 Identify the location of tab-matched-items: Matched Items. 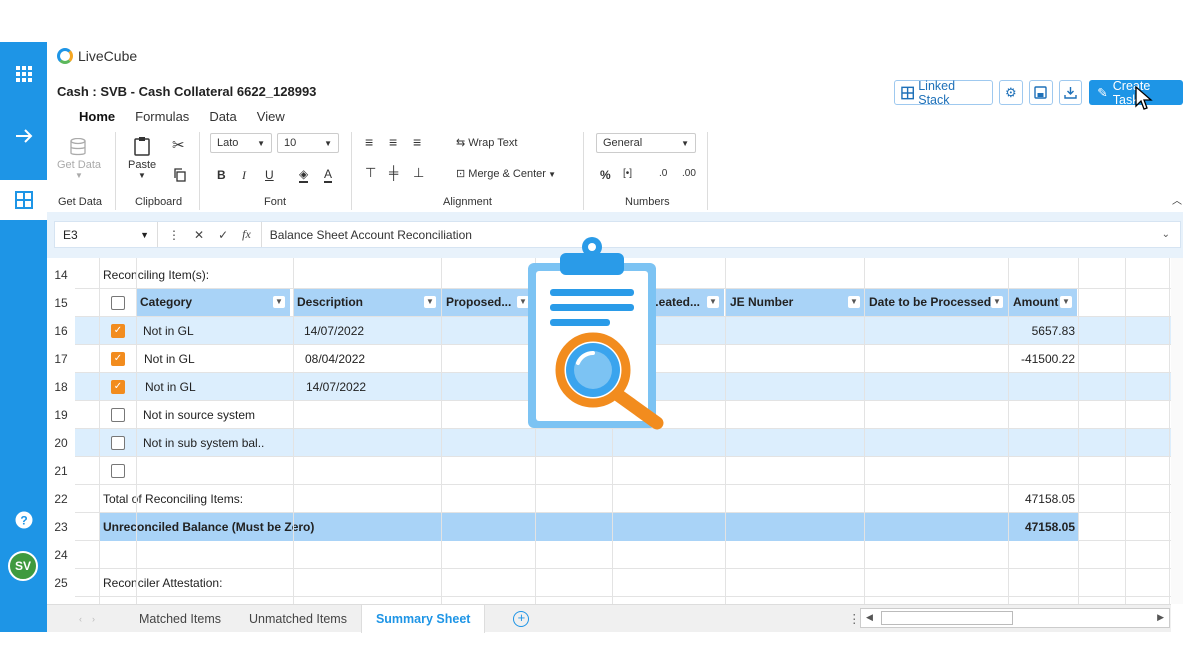
(180, 619).